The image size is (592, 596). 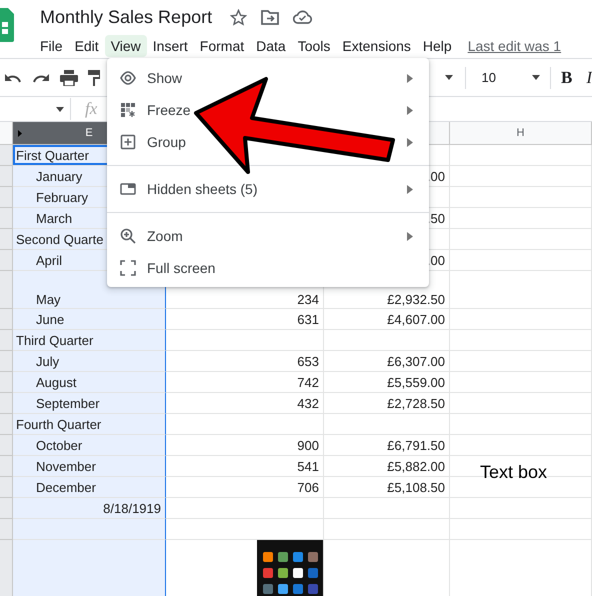 I want to click on menu-item: Data, so click(x=271, y=46).